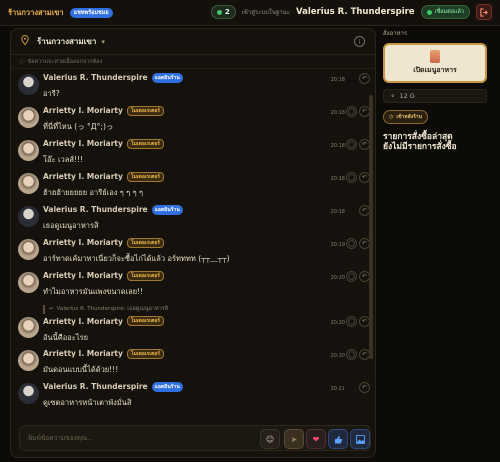 Image resolution: width=500 pixels, height=462 pixels. Describe the element at coordinates (87, 402) in the screenshot. I see `message-text: ดูเซตอาหารหน้าเตาพังมั่นสิ` at that location.